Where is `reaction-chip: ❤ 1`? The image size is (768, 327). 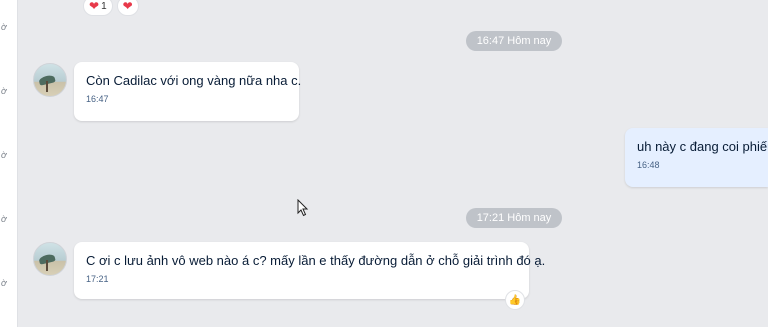
reaction-chip: ❤ 1 is located at coordinates (98, 8).